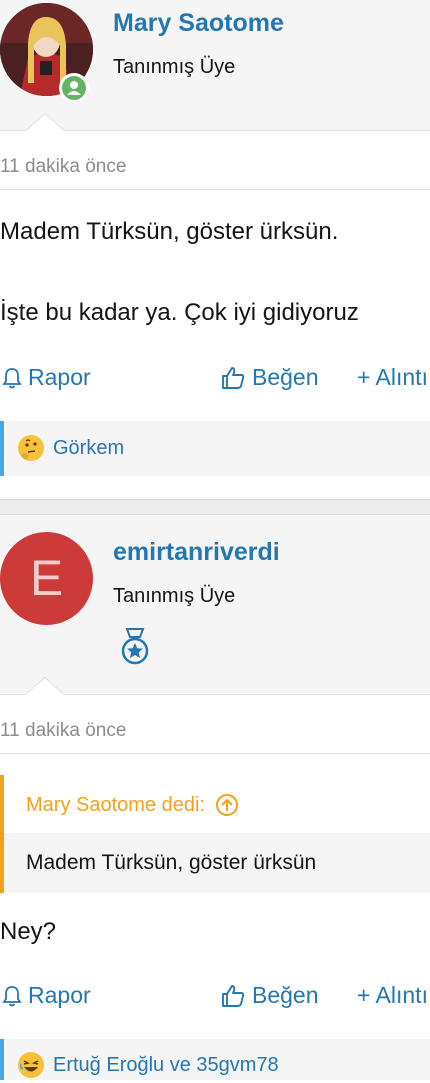 The height and width of the screenshot is (1083, 430). Describe the element at coordinates (196, 552) in the screenshot. I see `username: emirtanriverdi` at that location.